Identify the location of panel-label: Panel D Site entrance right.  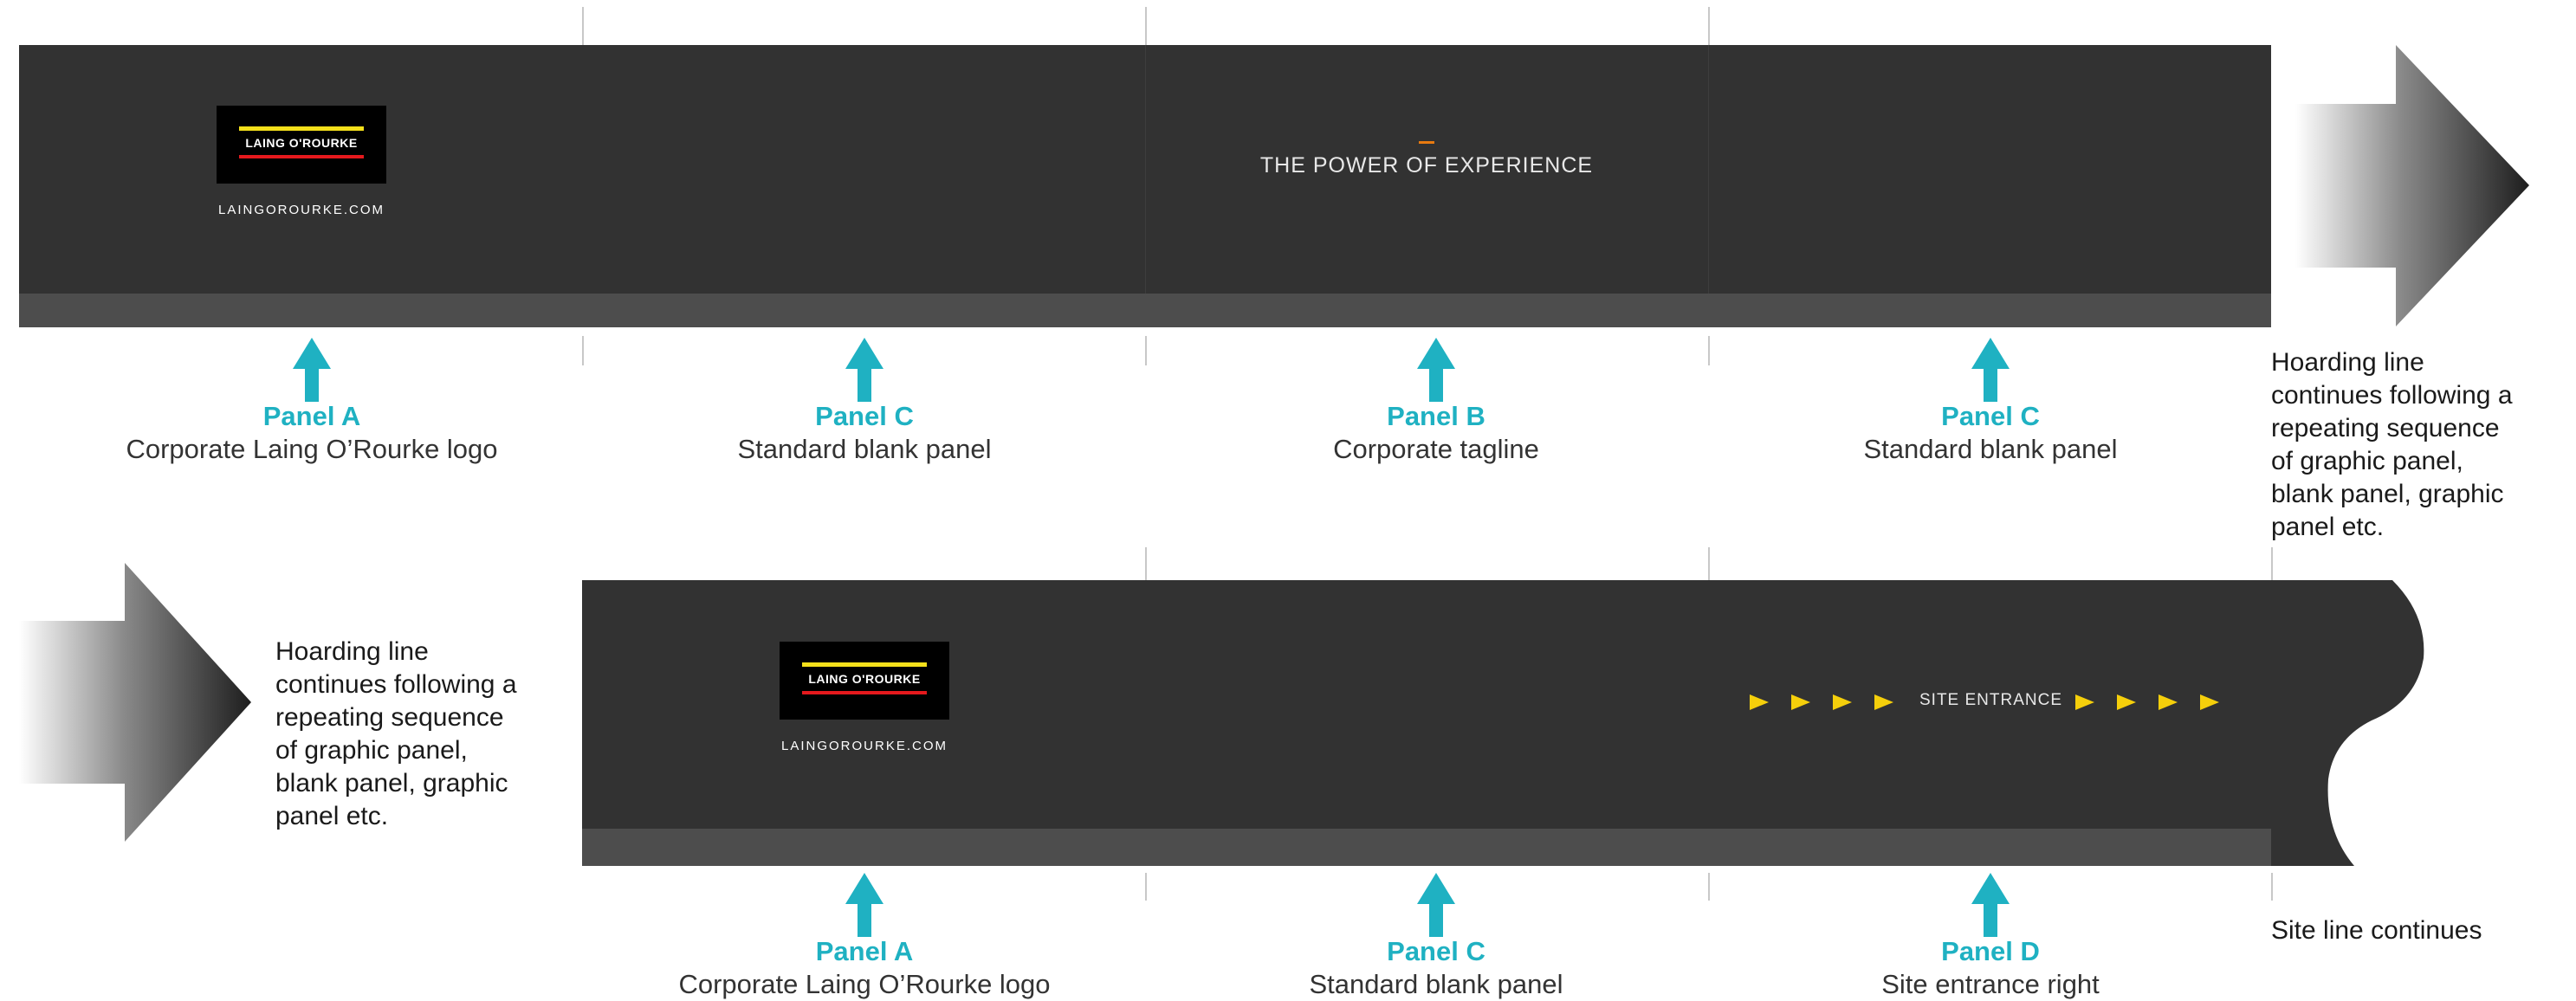
(1990, 968).